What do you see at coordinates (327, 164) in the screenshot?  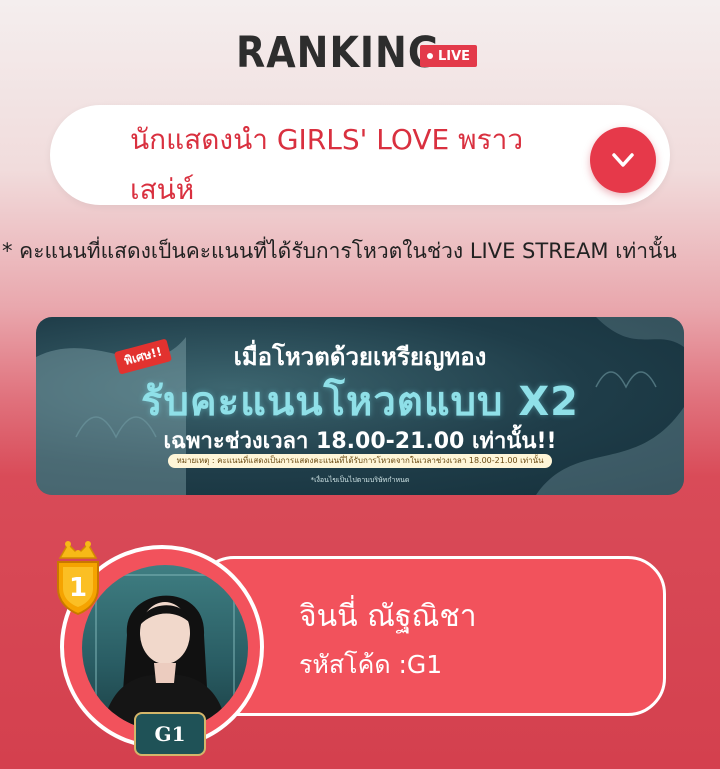 I see `category-selected-text: นักแสดงนำ GIRLS' LOVE พราวเสน่ห์` at bounding box center [327, 164].